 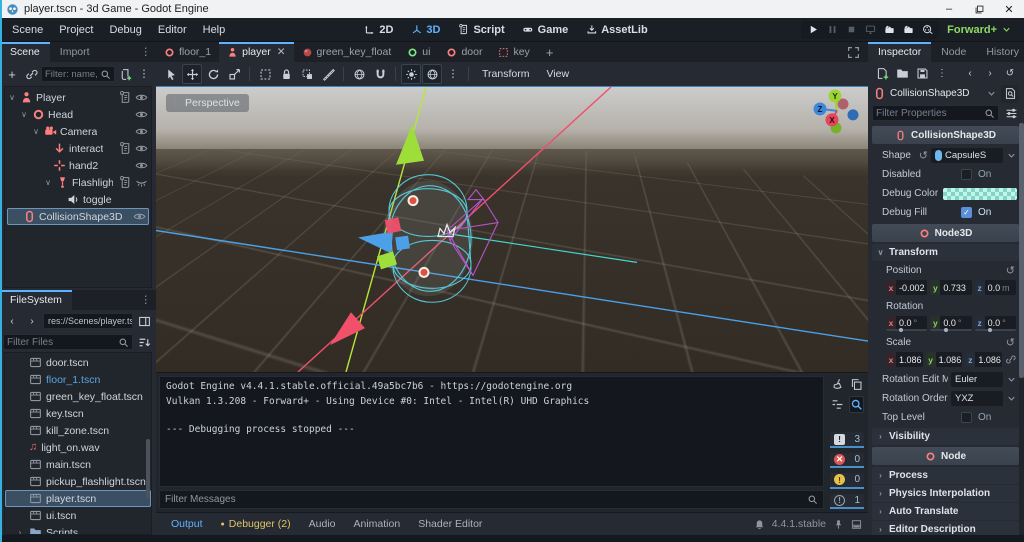 I want to click on scene-tab-door: door, so click(x=464, y=52).